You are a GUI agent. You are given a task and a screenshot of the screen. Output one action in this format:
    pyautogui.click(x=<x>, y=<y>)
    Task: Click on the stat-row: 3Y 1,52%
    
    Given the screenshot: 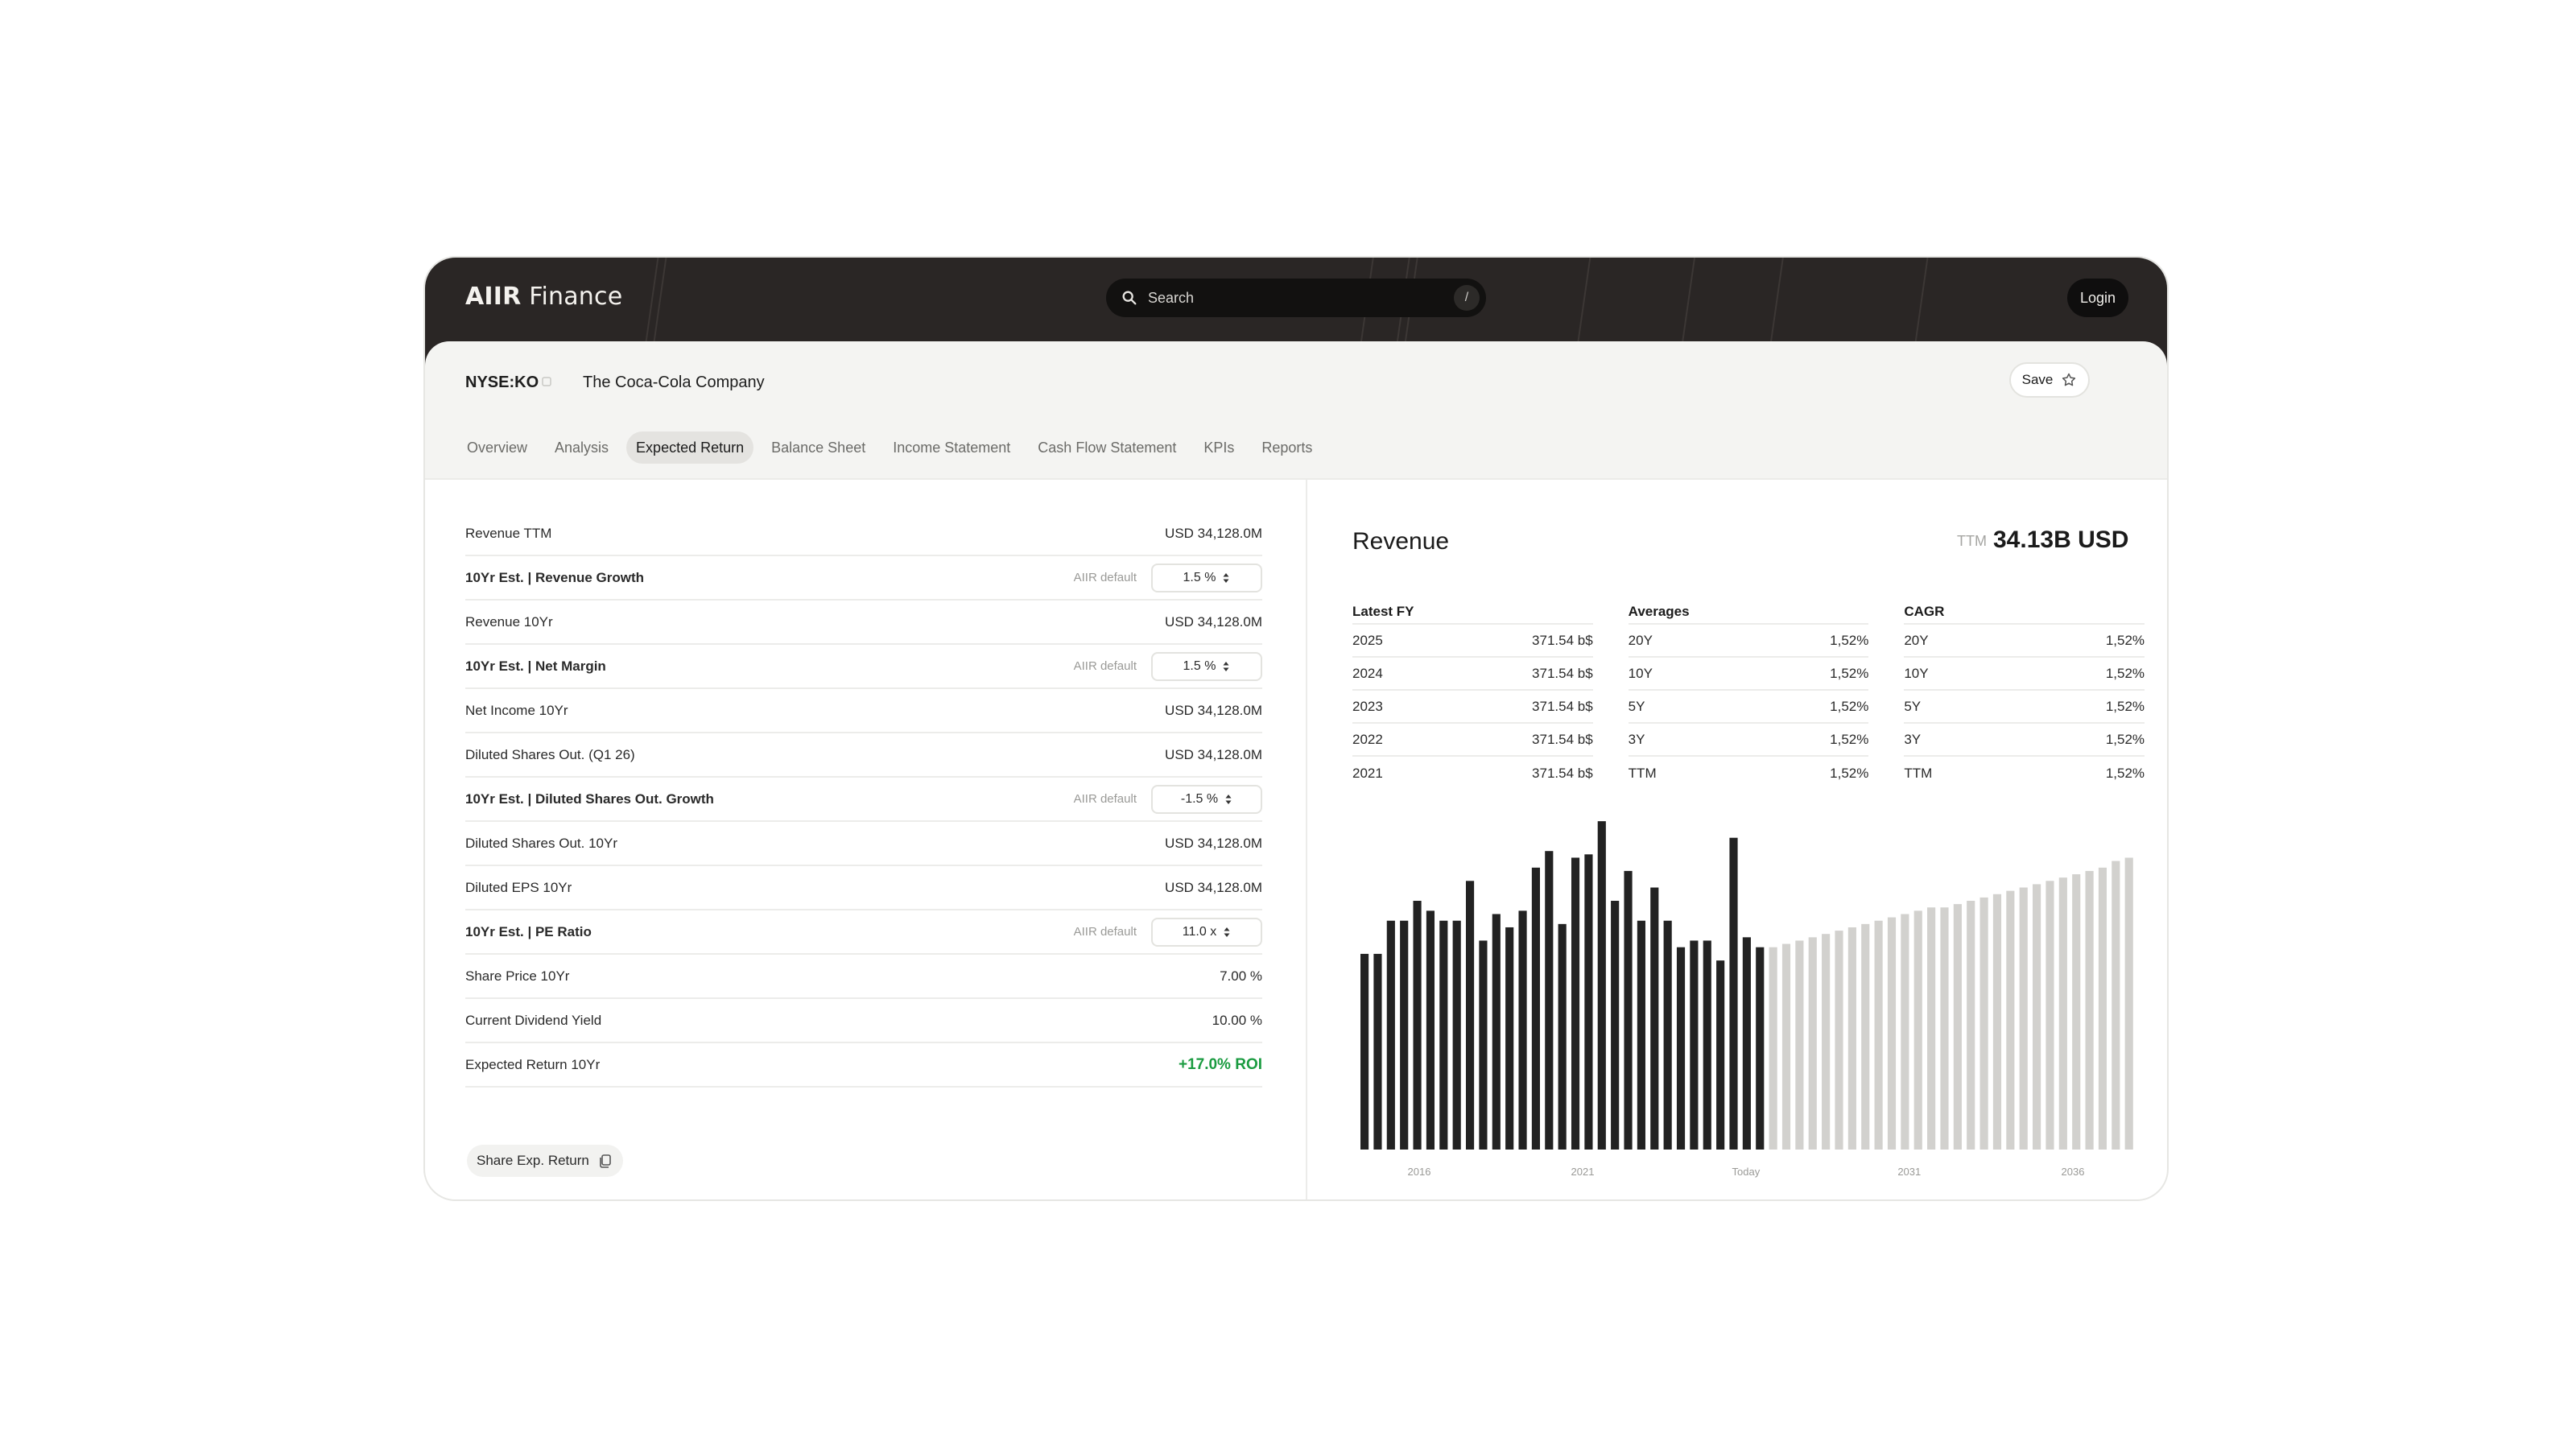 What is the action you would take?
    pyautogui.click(x=2024, y=740)
    